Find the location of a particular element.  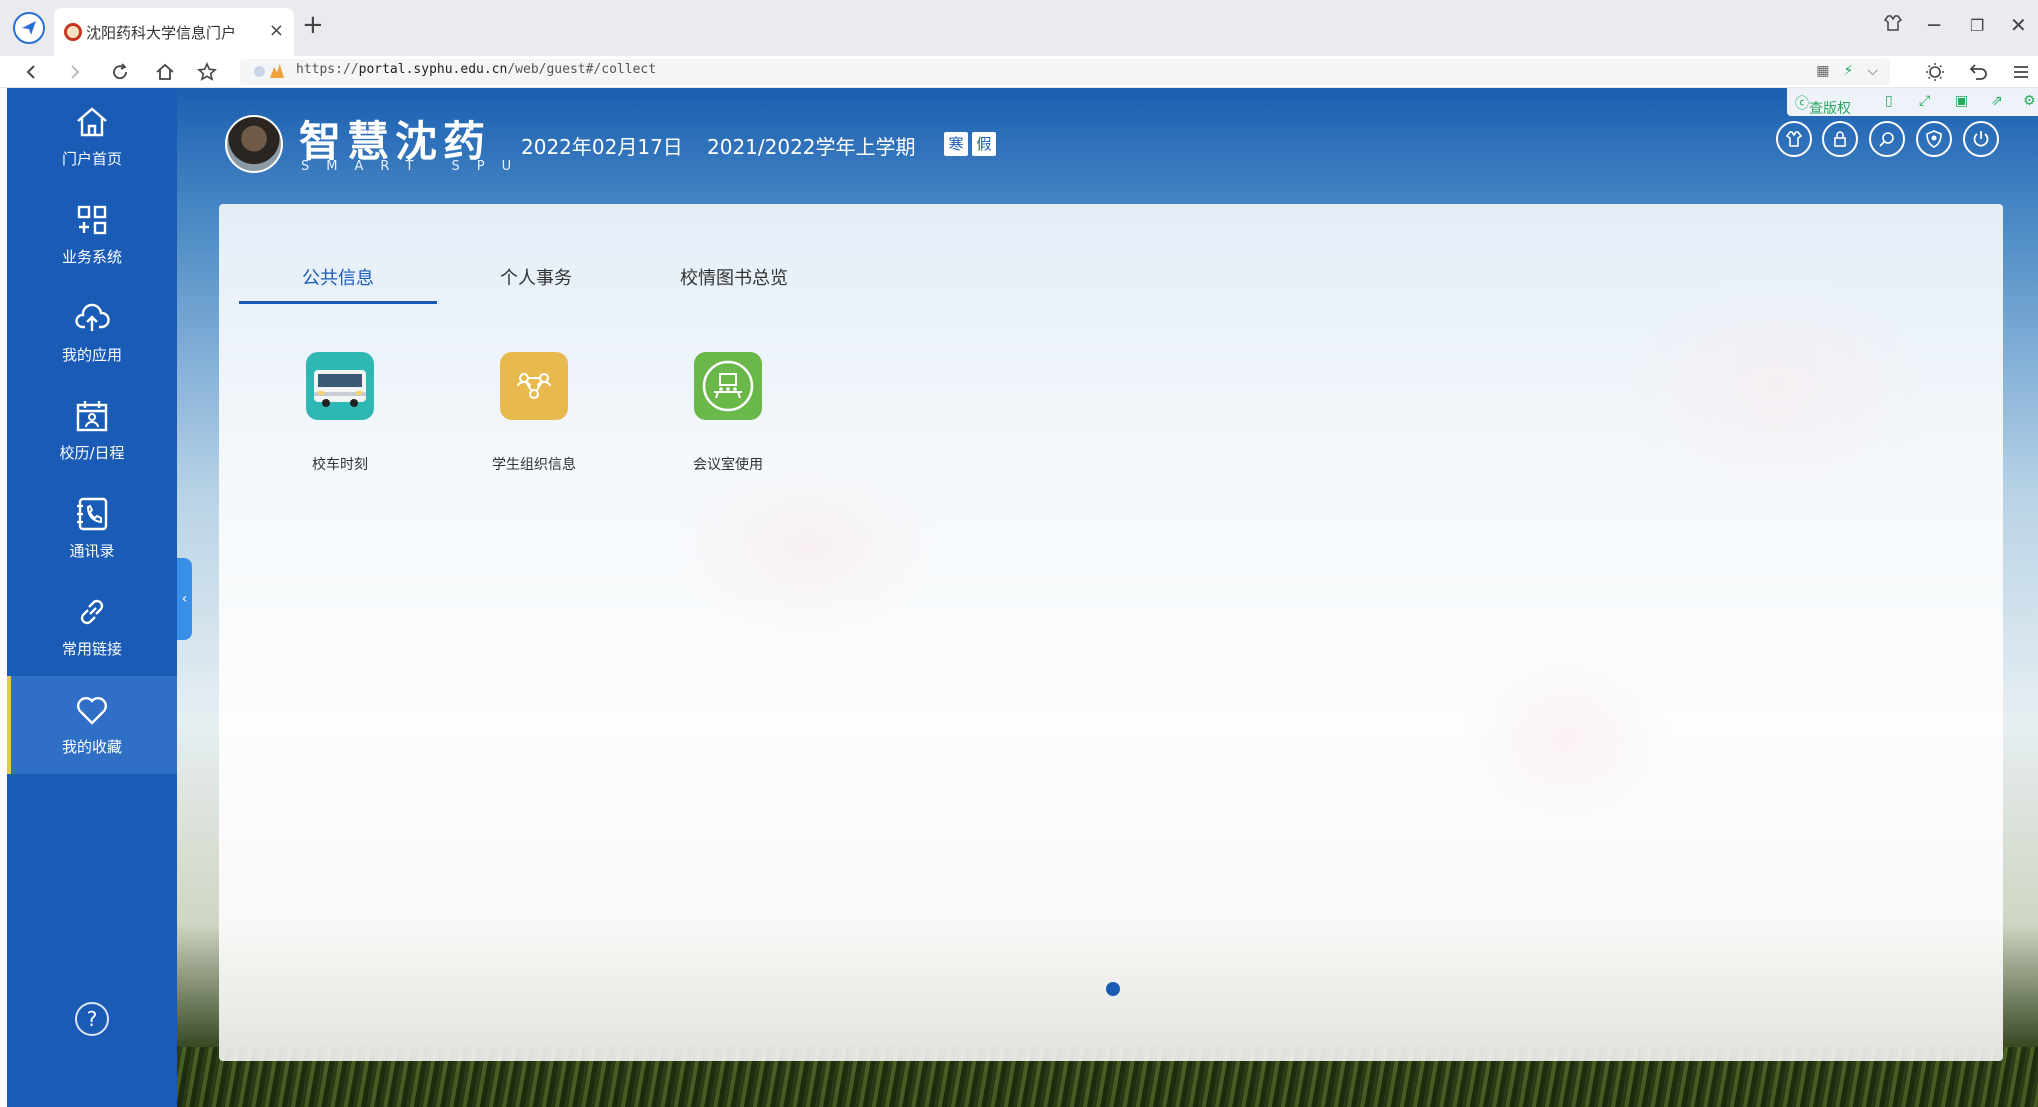

sidebar-item-label: 常用链接 is located at coordinates (91, 649).